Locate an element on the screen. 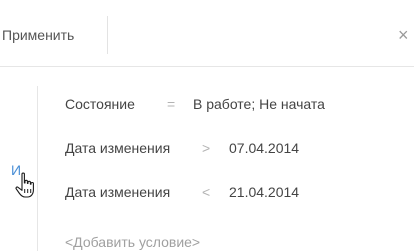 The height and width of the screenshot is (252, 414). condition-value: В работе; Не начата is located at coordinates (259, 104).